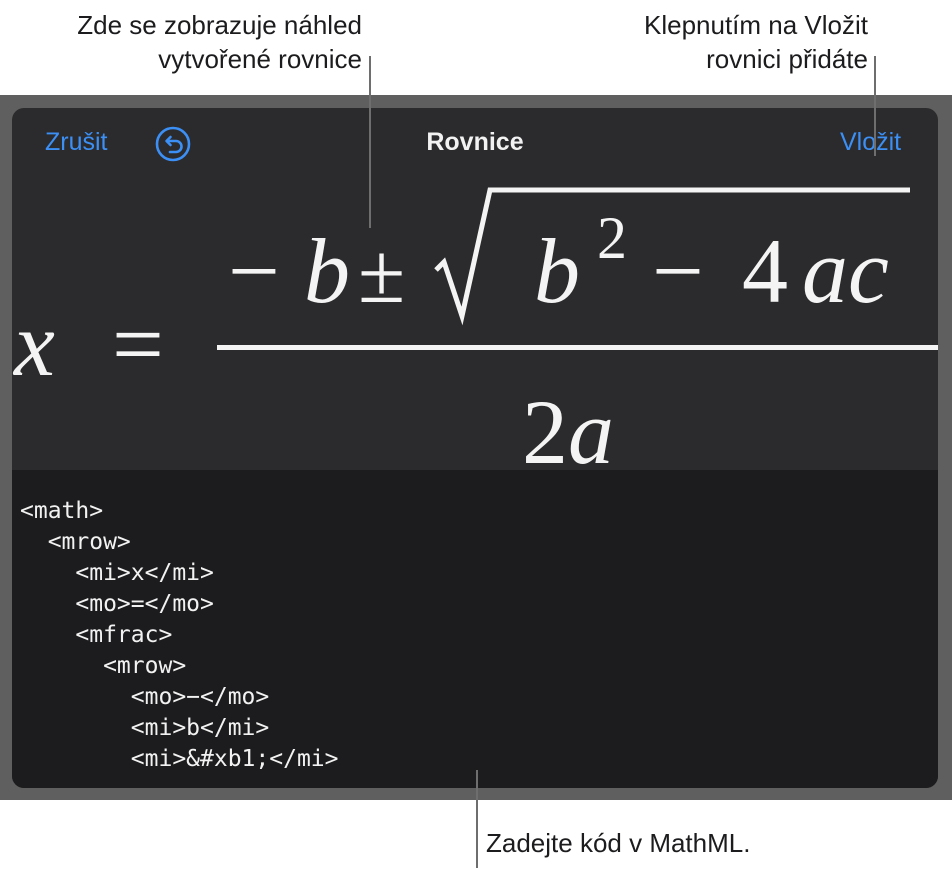 The image size is (952, 870). Describe the element at coordinates (327, 271) in the screenshot. I see `eq-num-b: b` at that location.